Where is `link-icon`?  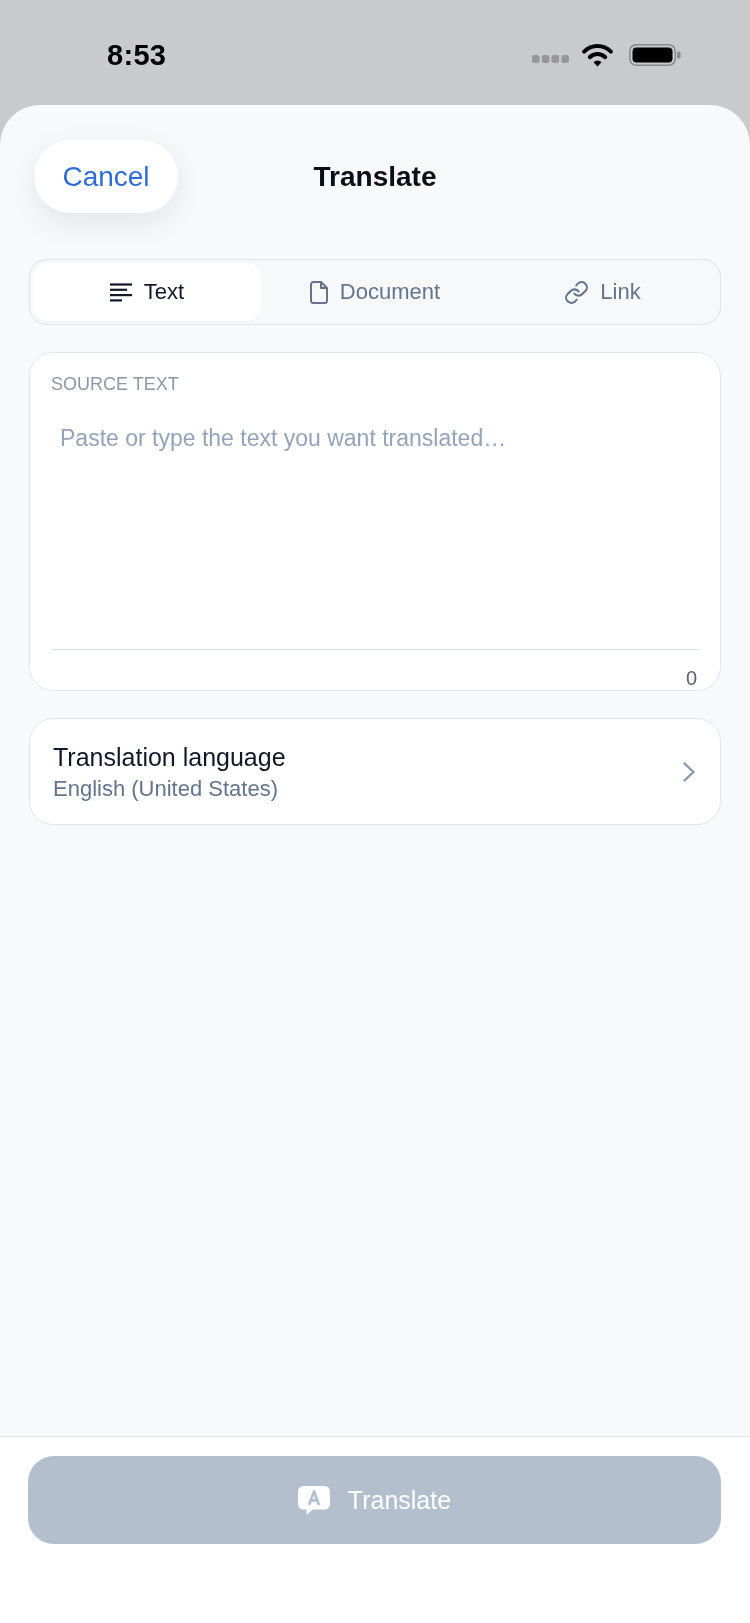 link-icon is located at coordinates (577, 292).